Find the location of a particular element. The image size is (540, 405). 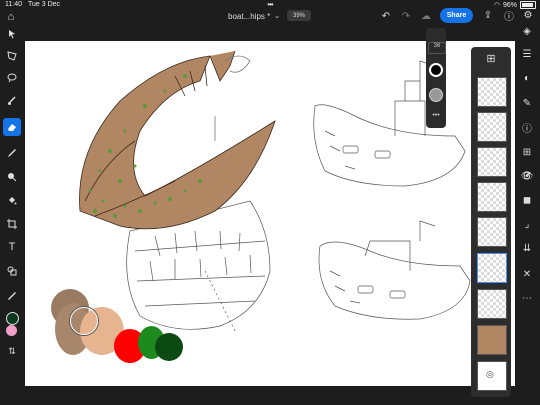

adjustments-icon: ◐ is located at coordinates (527, 78).